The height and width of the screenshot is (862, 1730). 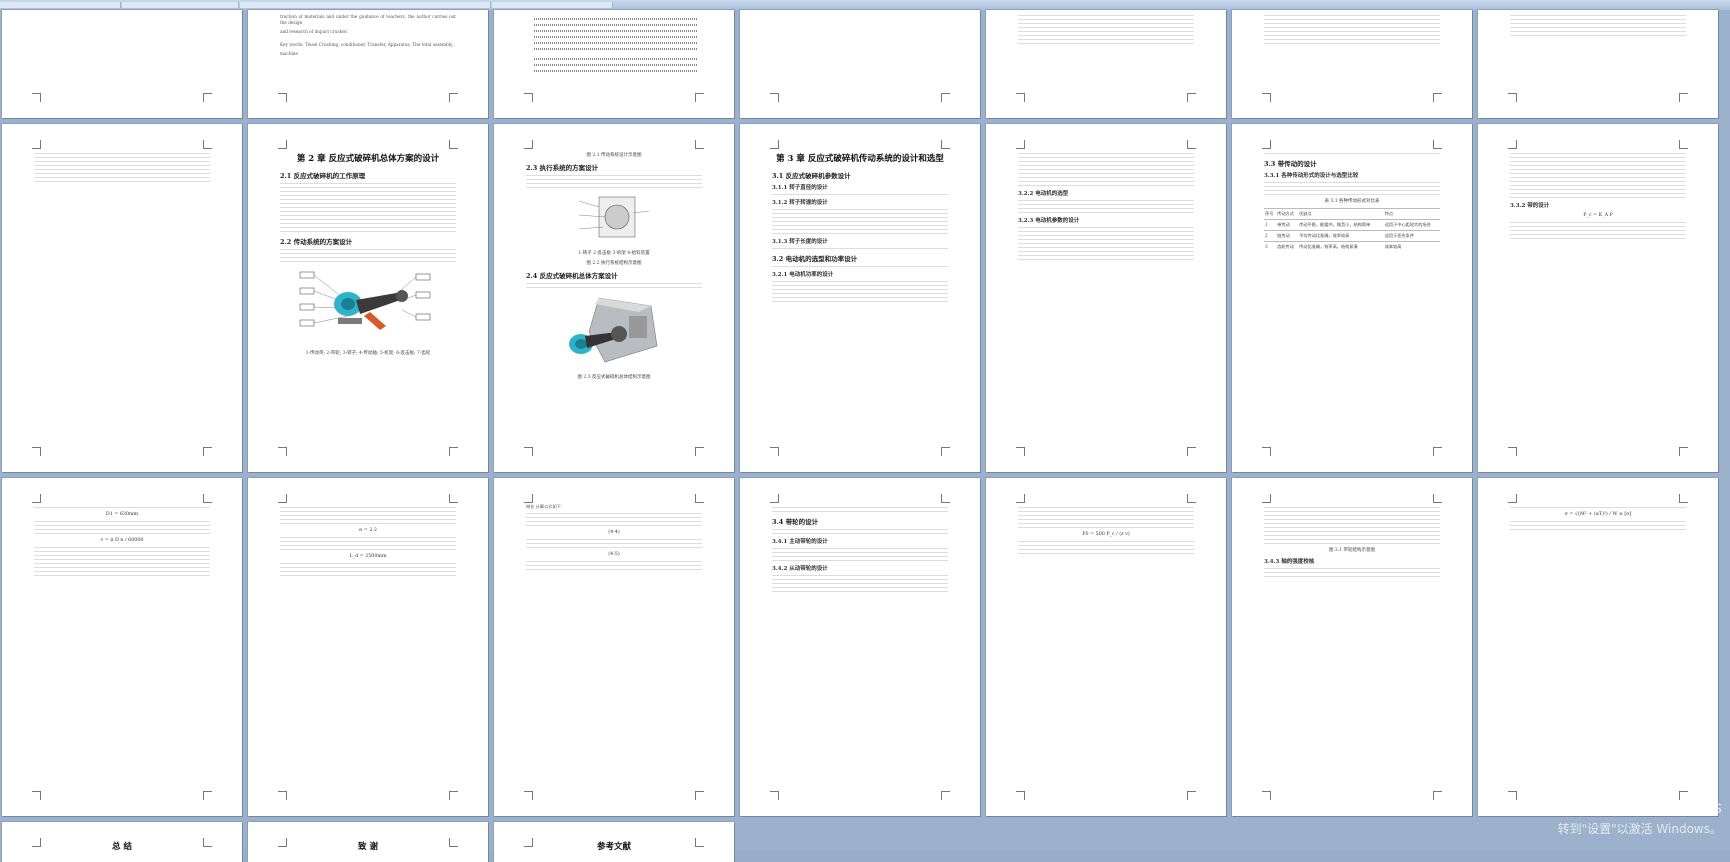 What do you see at coordinates (314, 32) in the screenshot?
I see `body-text: and research of impact crusher.` at bounding box center [314, 32].